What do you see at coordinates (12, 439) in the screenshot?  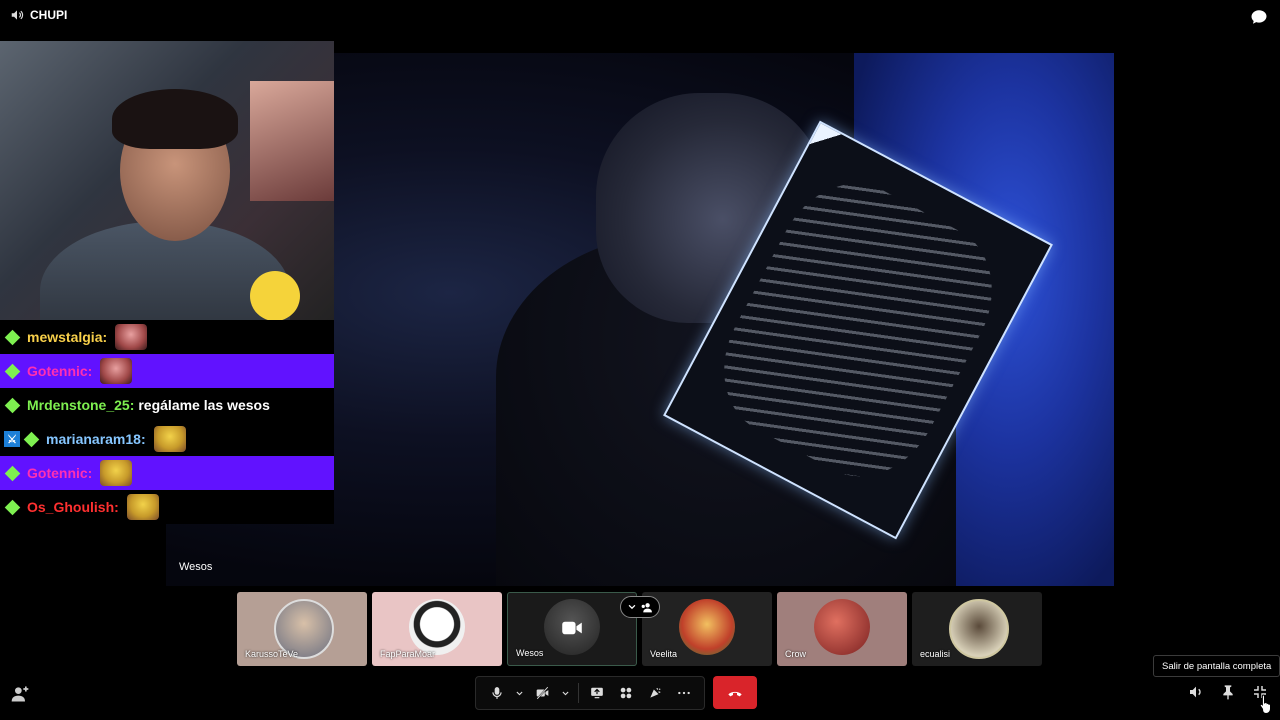 I see `moderator-badge-icon: ⚔` at bounding box center [12, 439].